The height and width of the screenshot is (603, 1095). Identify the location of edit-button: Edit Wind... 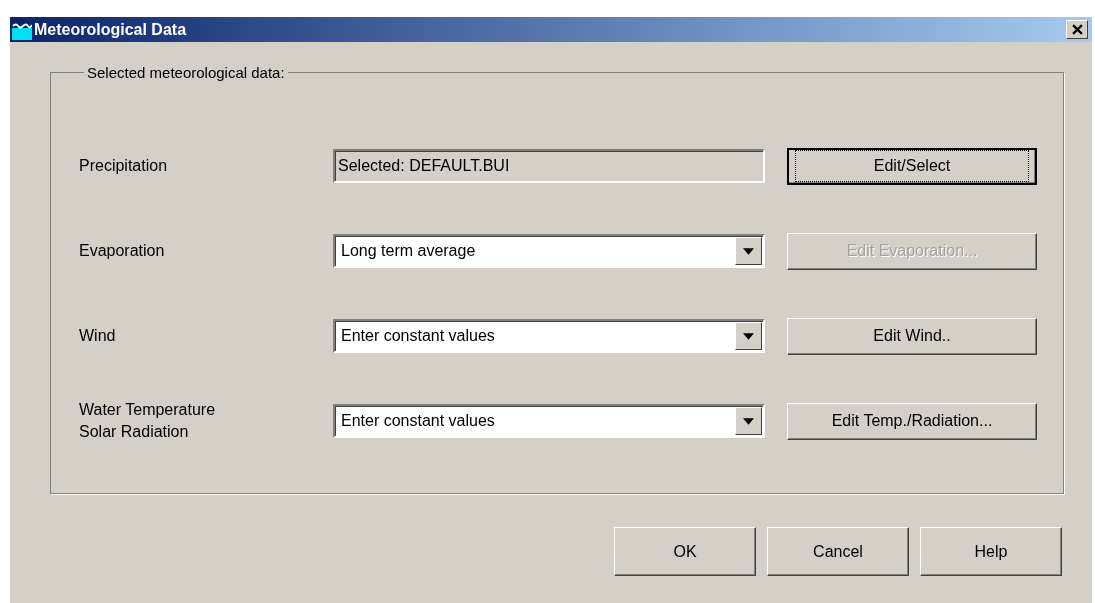
(912, 336).